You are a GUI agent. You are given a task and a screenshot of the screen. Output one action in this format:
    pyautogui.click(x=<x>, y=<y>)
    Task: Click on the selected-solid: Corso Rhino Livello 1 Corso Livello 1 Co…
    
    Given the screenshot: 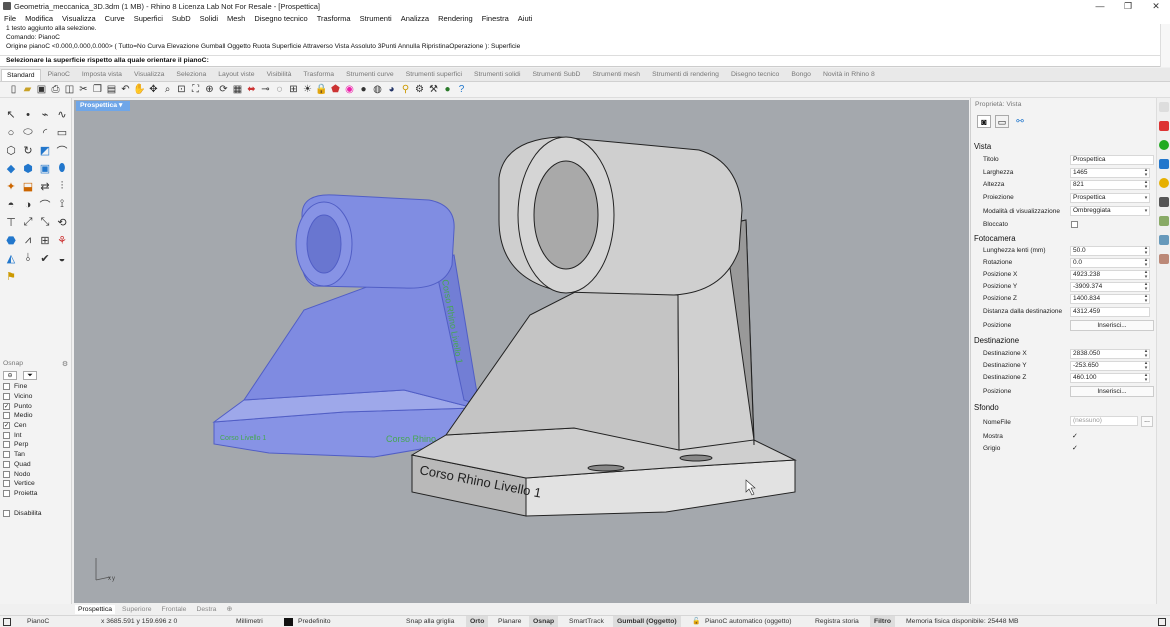 What is the action you would take?
    pyautogui.click(x=346, y=326)
    